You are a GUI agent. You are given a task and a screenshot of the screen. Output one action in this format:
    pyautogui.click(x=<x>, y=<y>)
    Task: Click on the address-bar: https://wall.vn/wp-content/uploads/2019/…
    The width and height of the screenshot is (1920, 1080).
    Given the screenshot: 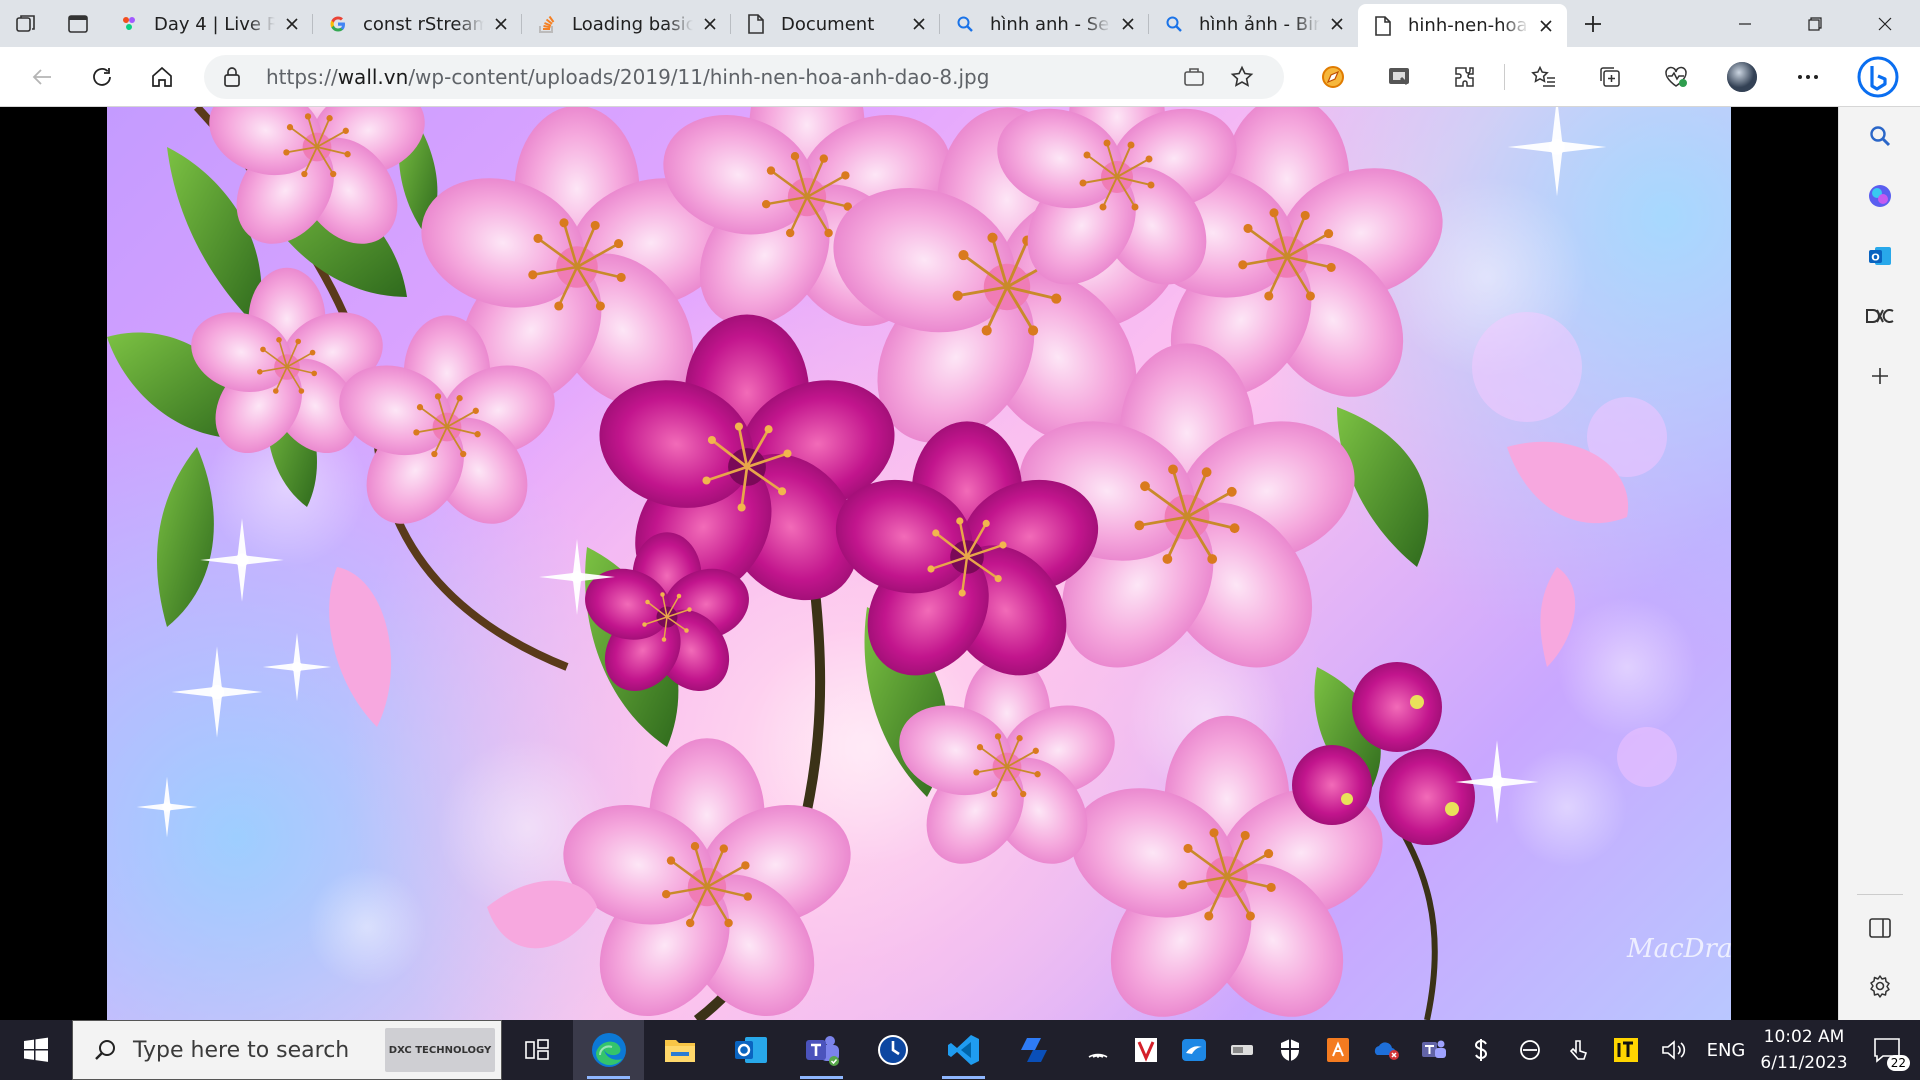 What is the action you would take?
    pyautogui.click(x=744, y=76)
    